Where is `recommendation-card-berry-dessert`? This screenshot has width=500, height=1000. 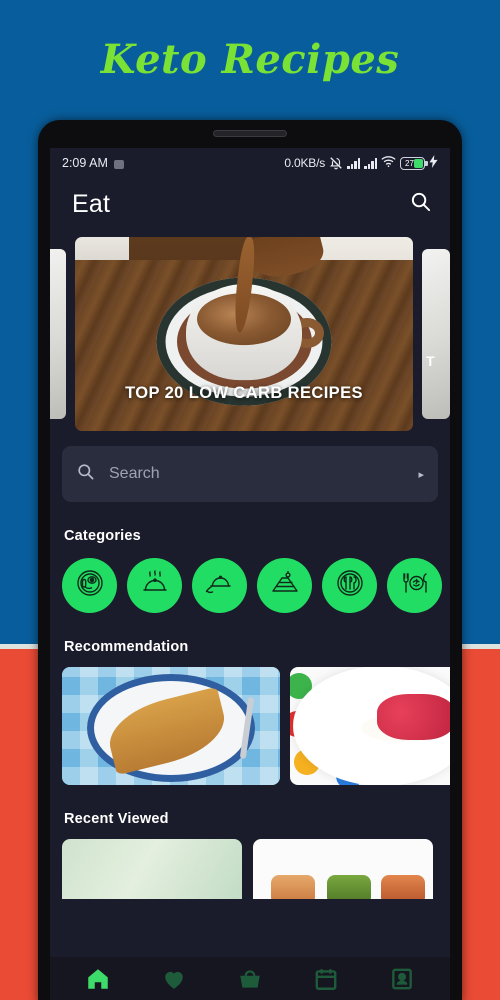
recommendation-card-berry-dessert is located at coordinates (370, 726).